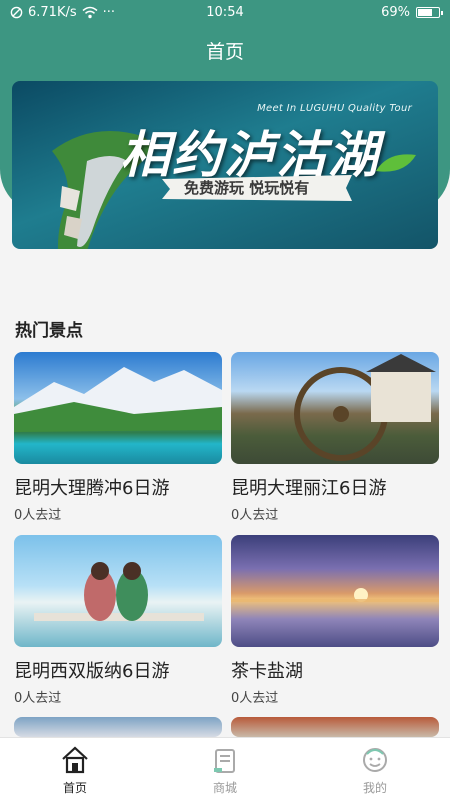  I want to click on battery-icon, so click(429, 12).